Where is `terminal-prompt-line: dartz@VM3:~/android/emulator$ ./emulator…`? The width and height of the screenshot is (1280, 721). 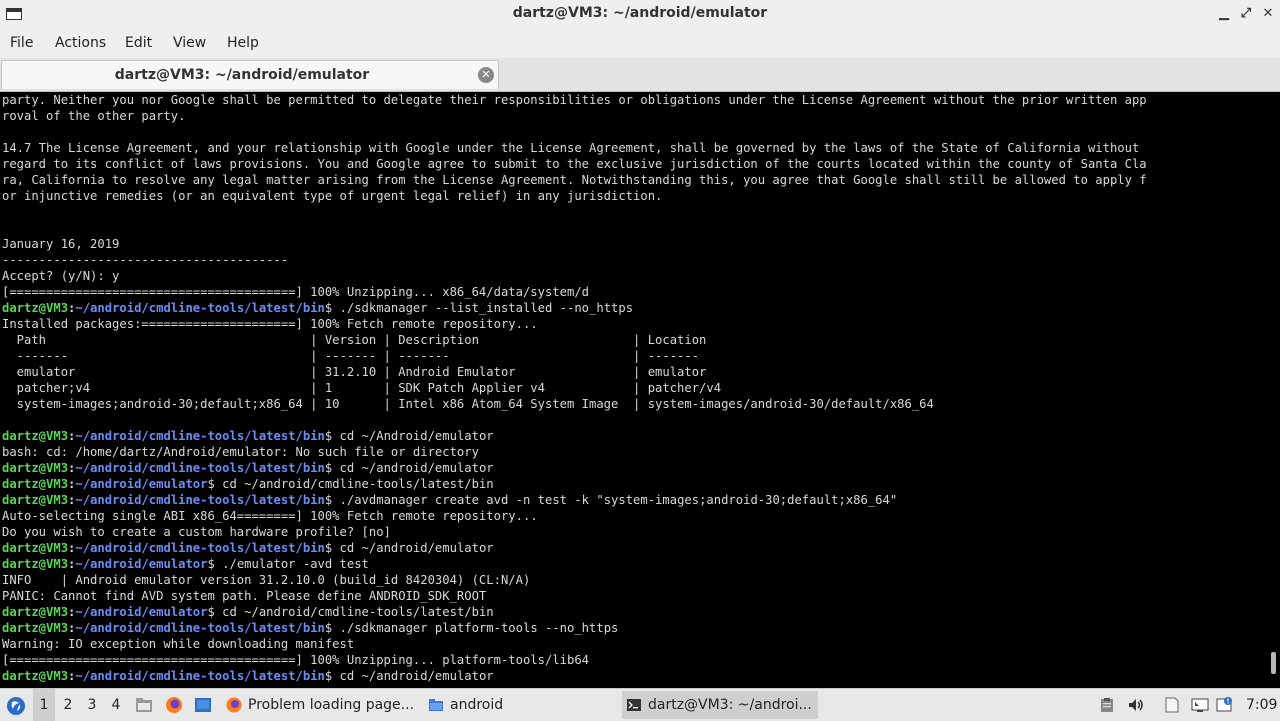
terminal-prompt-line: dartz@VM3:~/android/emulator$ ./emulator… is located at coordinates (633, 564).